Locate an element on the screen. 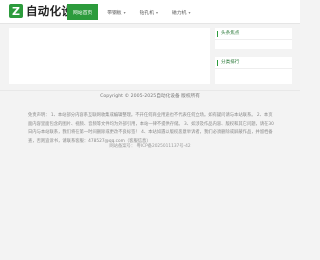 This screenshot has height=260, width=320. main-content-panel is located at coordinates (109, 56).